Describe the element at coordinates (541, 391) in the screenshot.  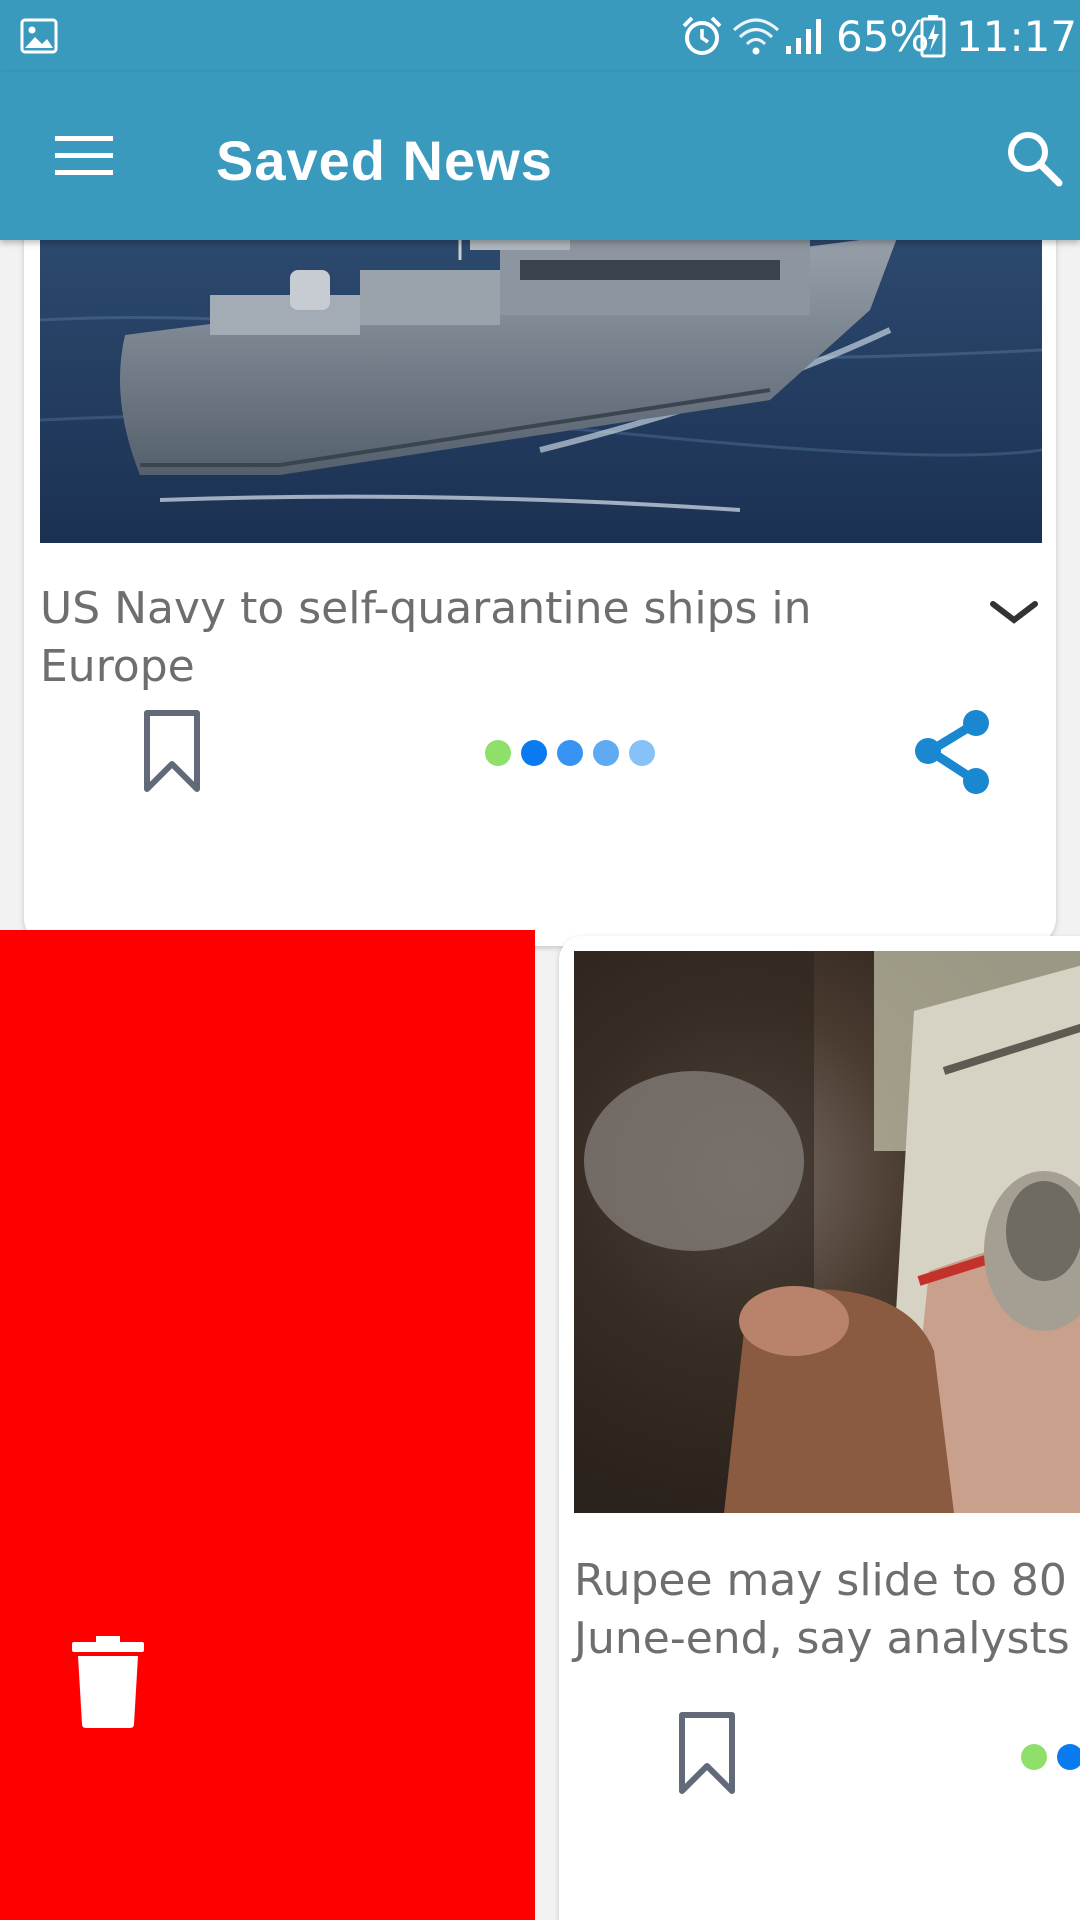
I see `article-image-navy-ship` at that location.